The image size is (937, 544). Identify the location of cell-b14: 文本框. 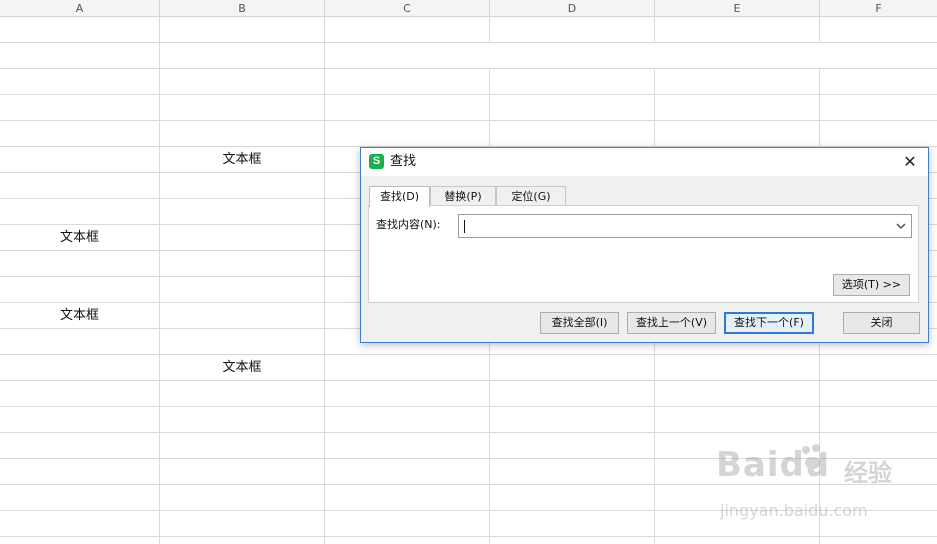
(242, 368).